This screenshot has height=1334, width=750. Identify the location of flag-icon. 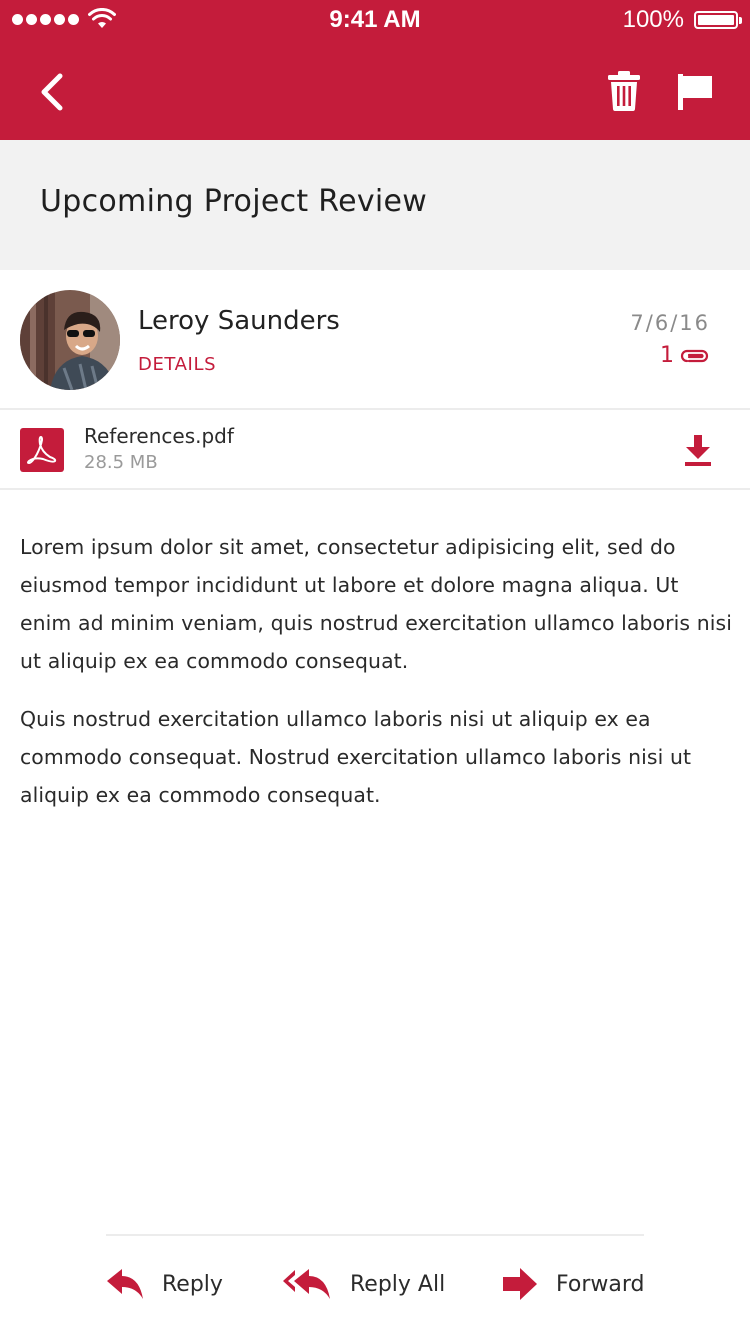
(695, 92).